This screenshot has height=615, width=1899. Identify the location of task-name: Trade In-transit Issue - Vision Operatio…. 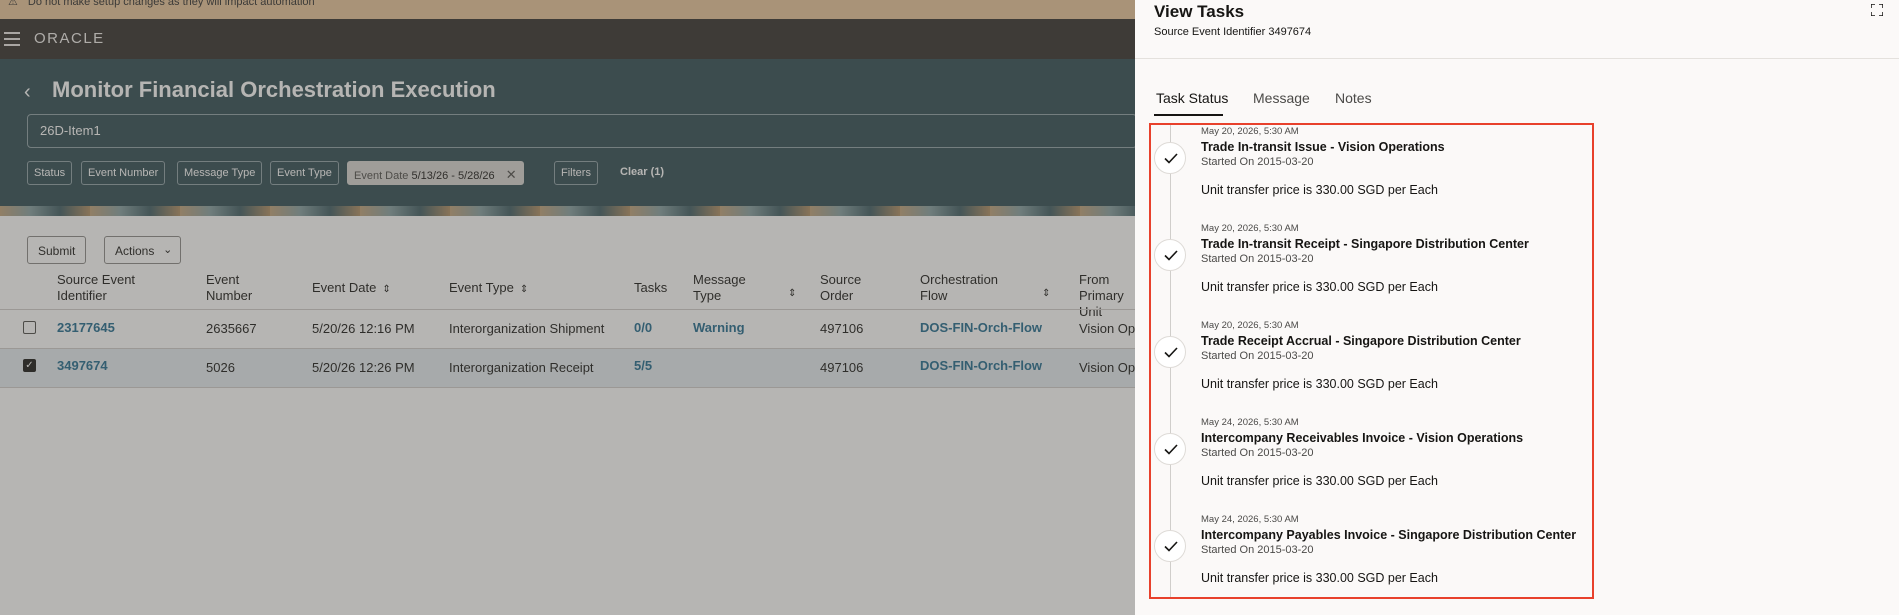
(1323, 147).